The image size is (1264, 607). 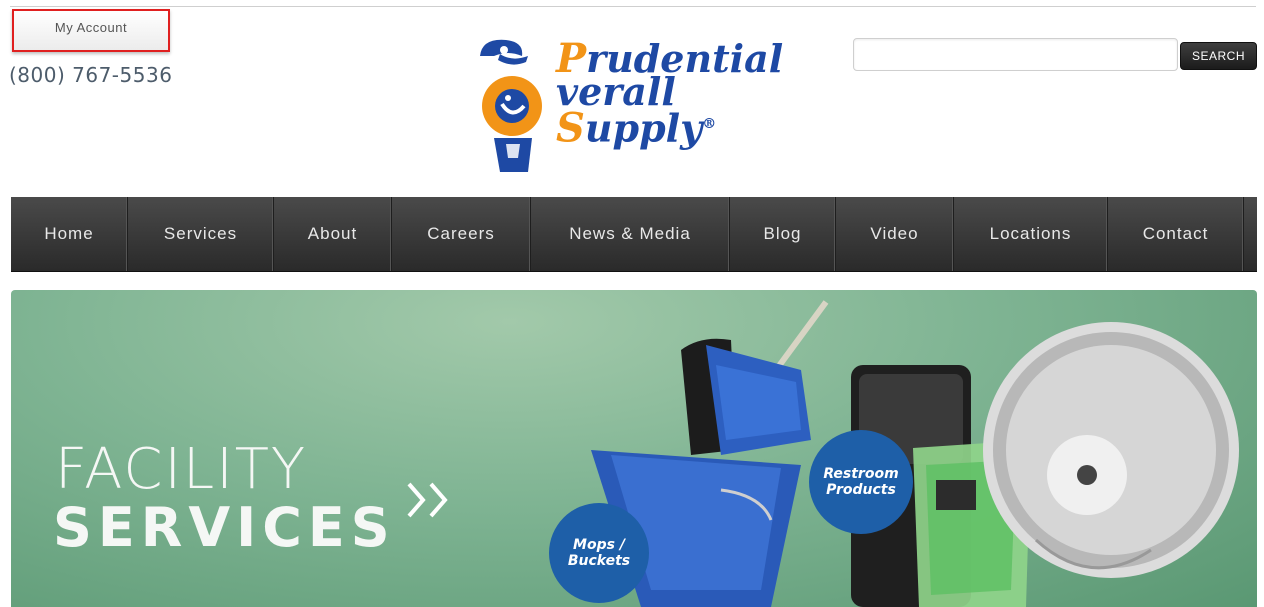 What do you see at coordinates (861, 482) in the screenshot?
I see `badge-restroom-products: Restroom Products` at bounding box center [861, 482].